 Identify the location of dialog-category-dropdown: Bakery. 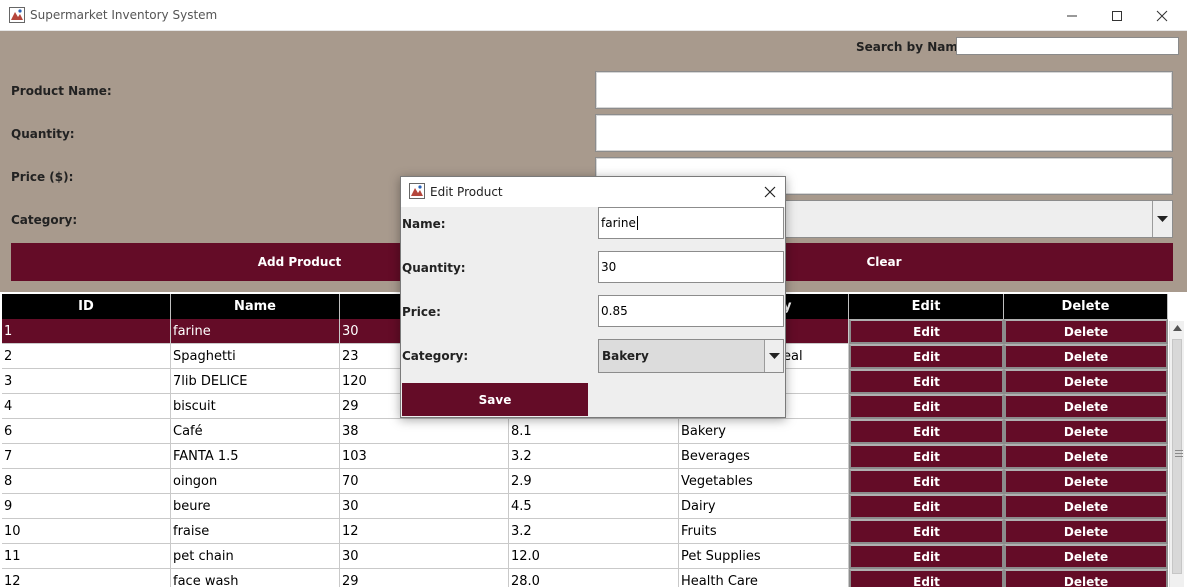
(691, 356).